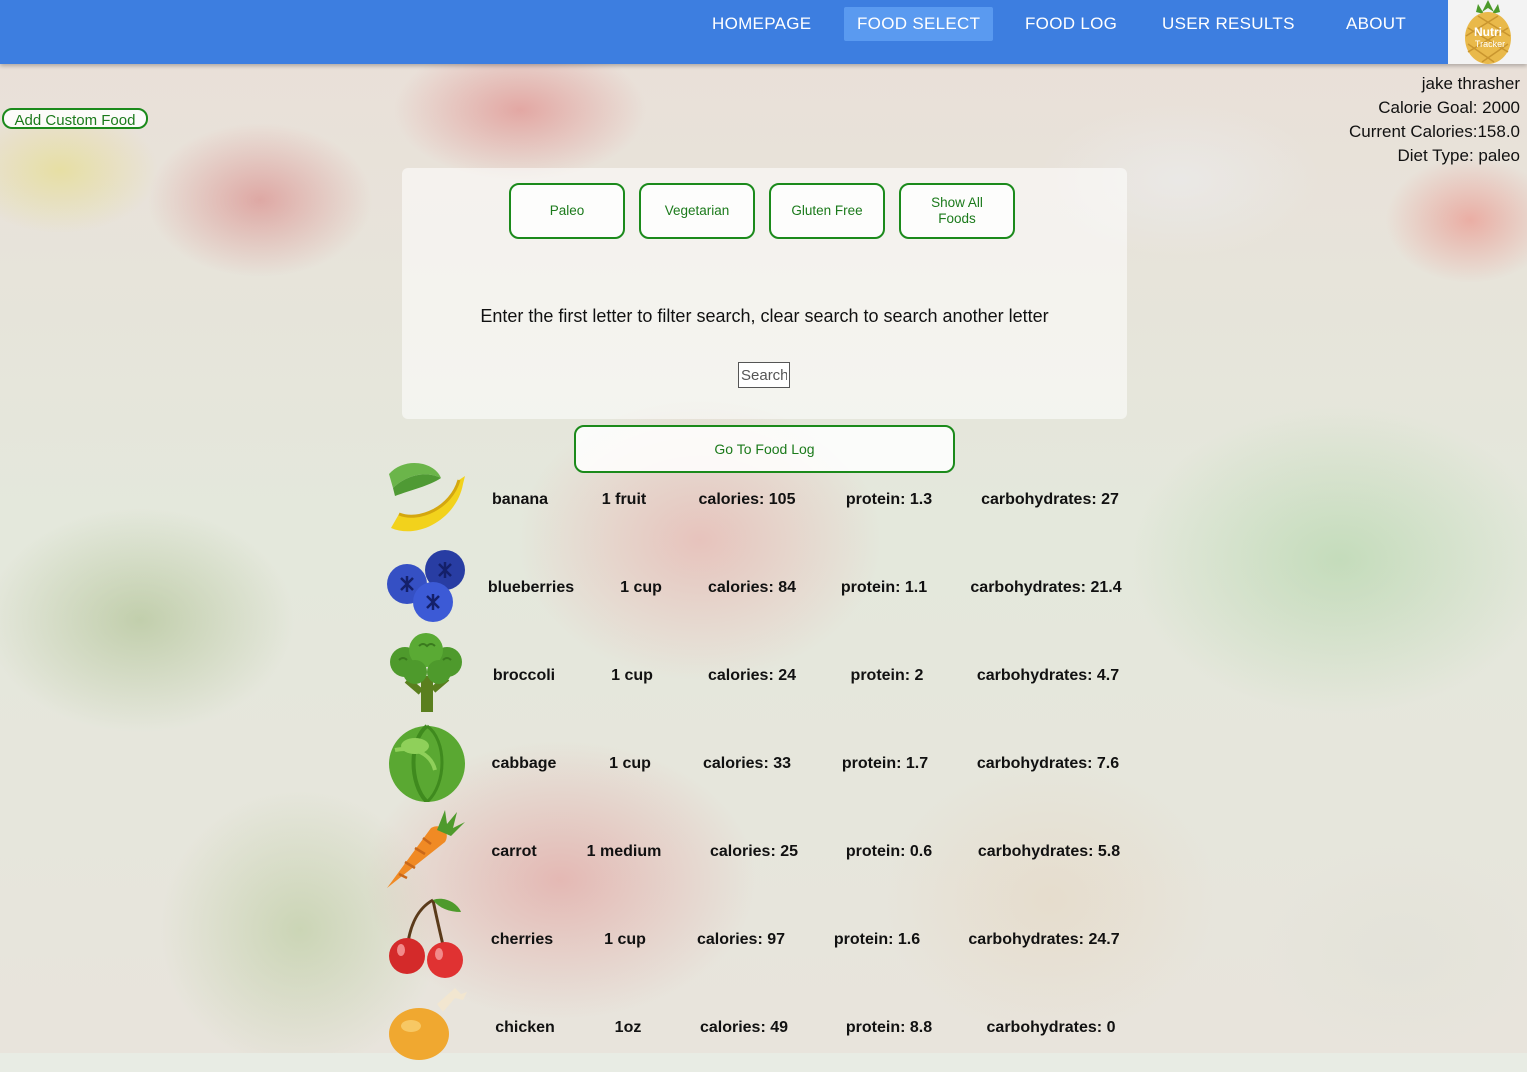 This screenshot has height=1072, width=1527. What do you see at coordinates (1470, 83) in the screenshot?
I see `user-name: jake thrasher` at bounding box center [1470, 83].